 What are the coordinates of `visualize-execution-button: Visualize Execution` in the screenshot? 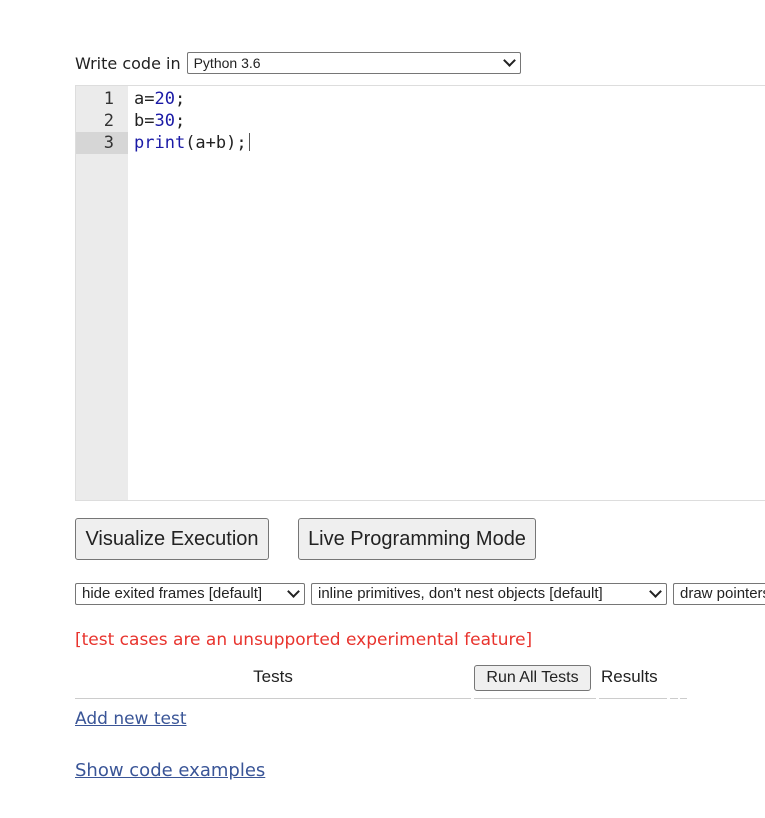 It's located at (172, 539).